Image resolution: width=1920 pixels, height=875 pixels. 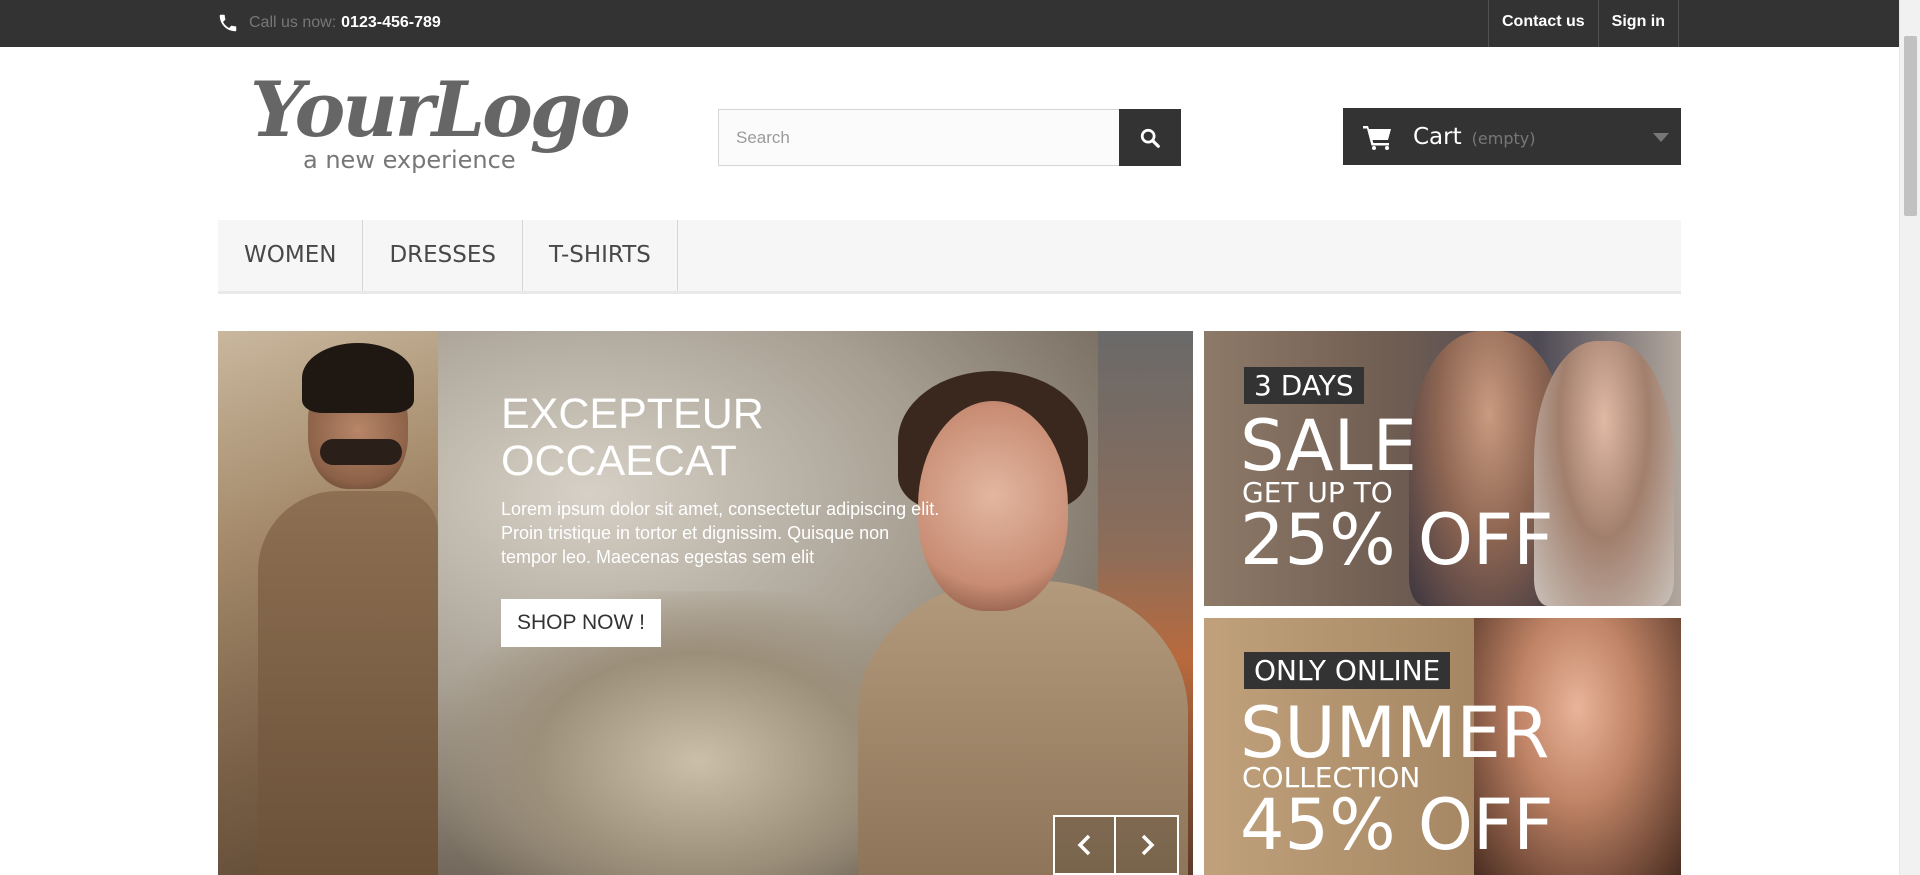 What do you see at coordinates (228, 23) in the screenshot?
I see `phone-icon` at bounding box center [228, 23].